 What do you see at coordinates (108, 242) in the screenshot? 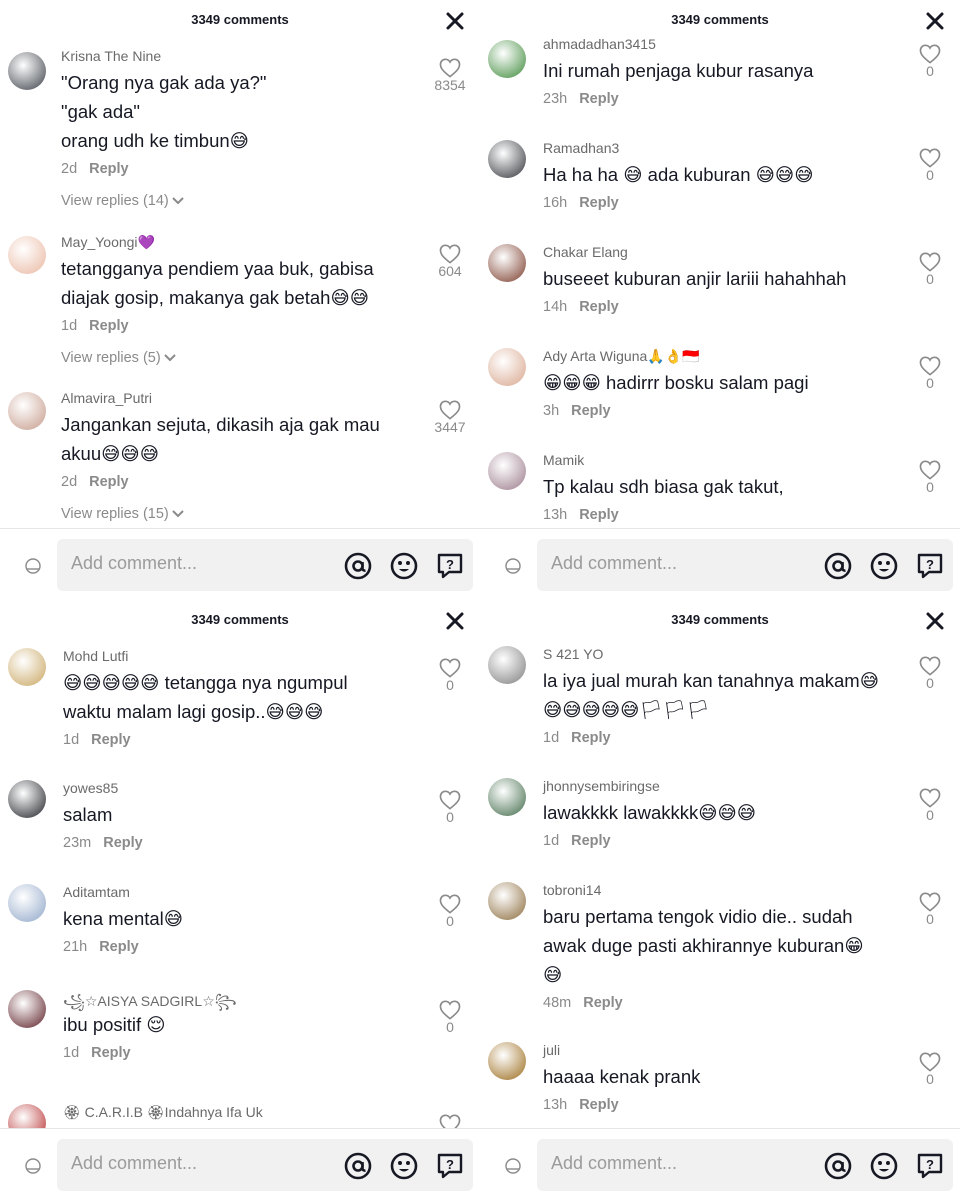
I see `comment-username: May_Yoongi💜` at bounding box center [108, 242].